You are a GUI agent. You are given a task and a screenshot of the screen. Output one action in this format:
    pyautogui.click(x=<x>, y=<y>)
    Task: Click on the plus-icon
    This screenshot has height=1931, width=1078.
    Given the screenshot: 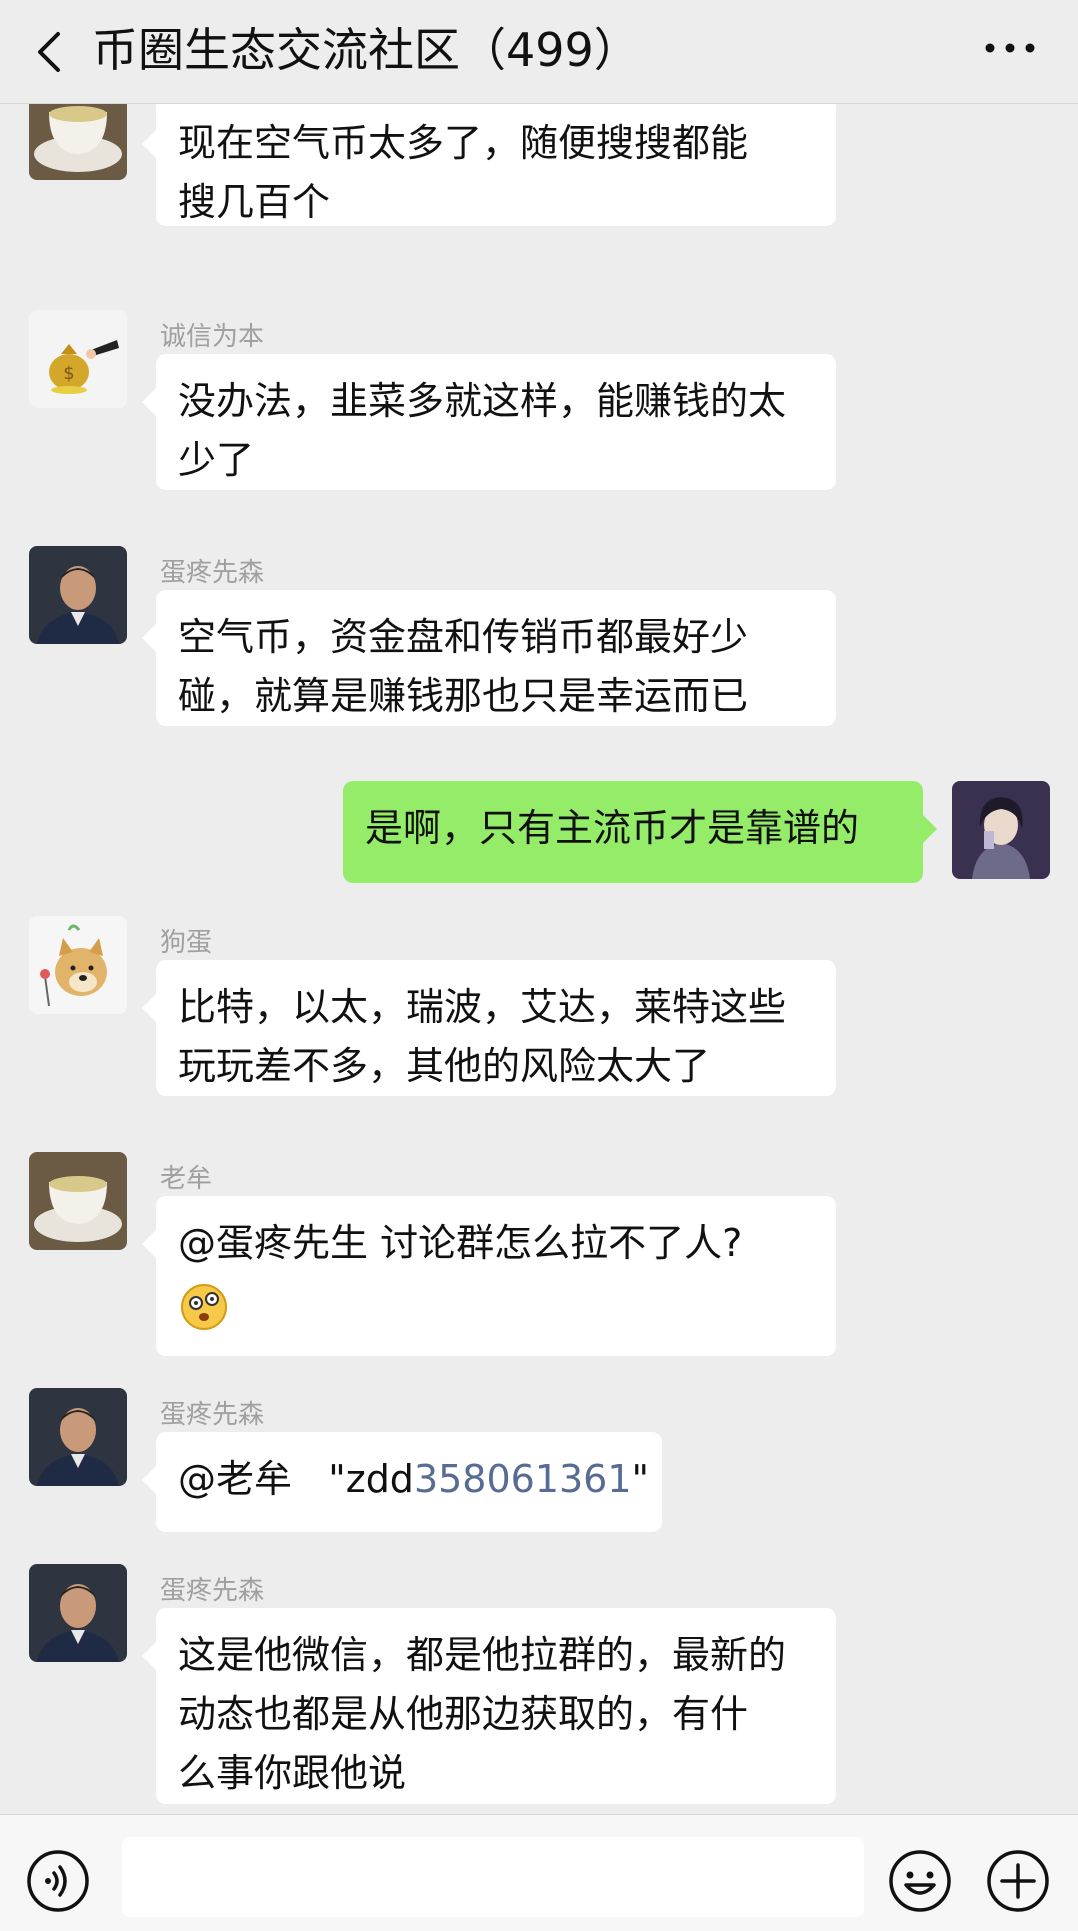 What is the action you would take?
    pyautogui.click(x=1018, y=1881)
    